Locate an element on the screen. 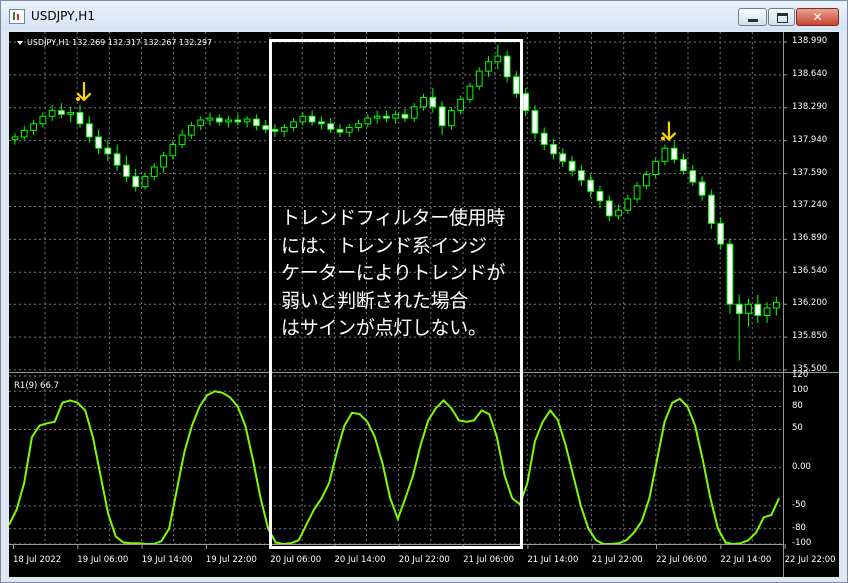 Image resolution: width=848 pixels, height=583 pixels. time-tick-label: 22 Jul 22:00 is located at coordinates (810, 560).